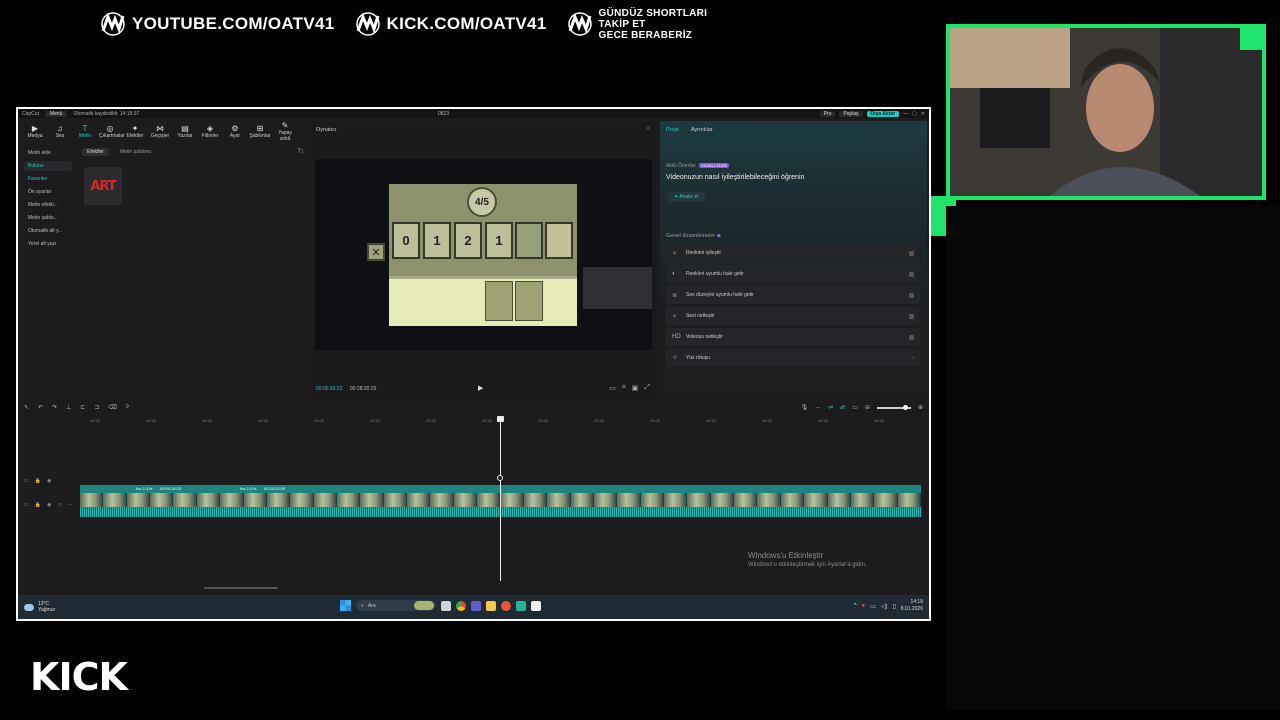 The image size is (1280, 720). I want to click on undo-icon: ↶, so click(40, 407).